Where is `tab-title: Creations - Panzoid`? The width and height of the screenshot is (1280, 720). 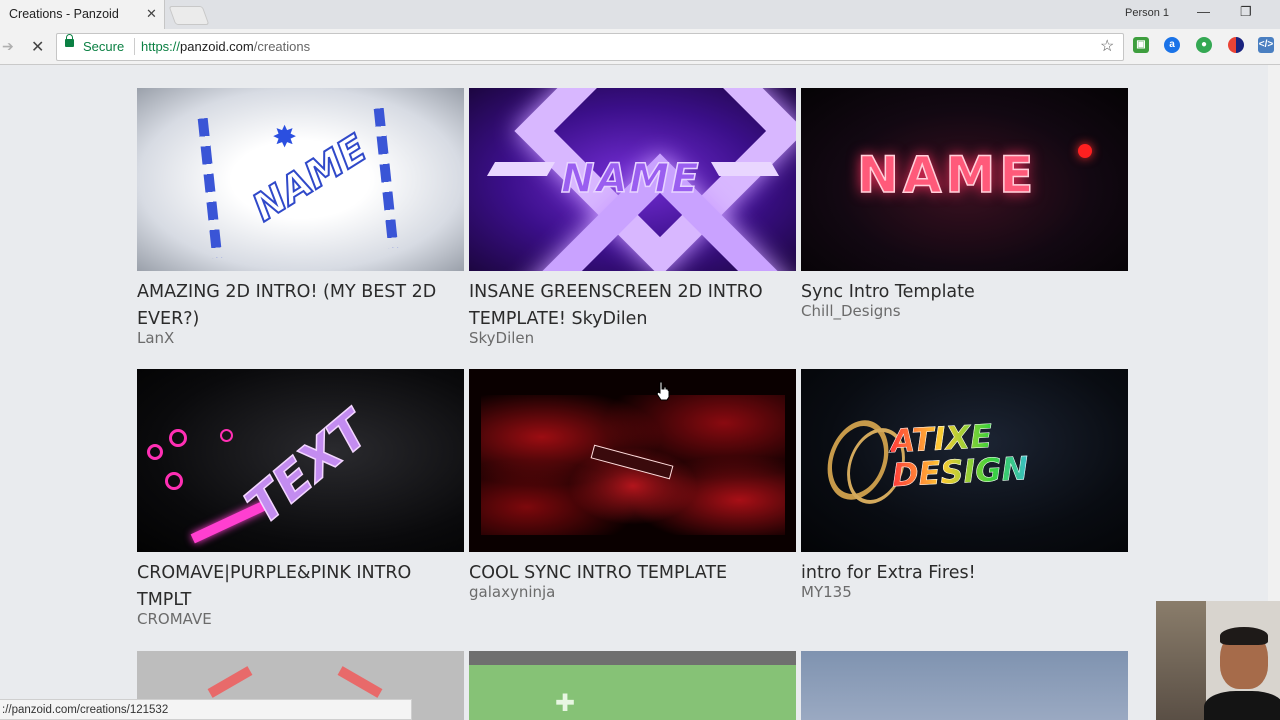
tab-title: Creations - Panzoid is located at coordinates (64, 14).